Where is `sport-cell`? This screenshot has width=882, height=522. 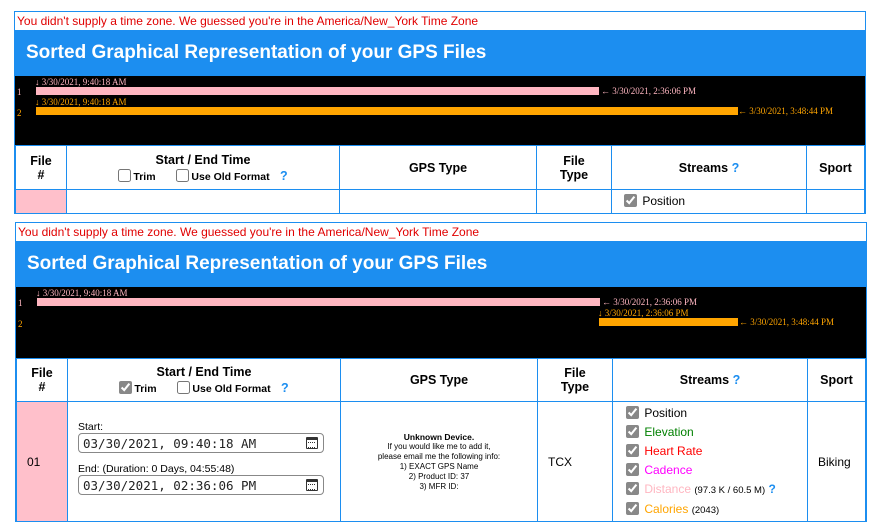 sport-cell is located at coordinates (835, 201).